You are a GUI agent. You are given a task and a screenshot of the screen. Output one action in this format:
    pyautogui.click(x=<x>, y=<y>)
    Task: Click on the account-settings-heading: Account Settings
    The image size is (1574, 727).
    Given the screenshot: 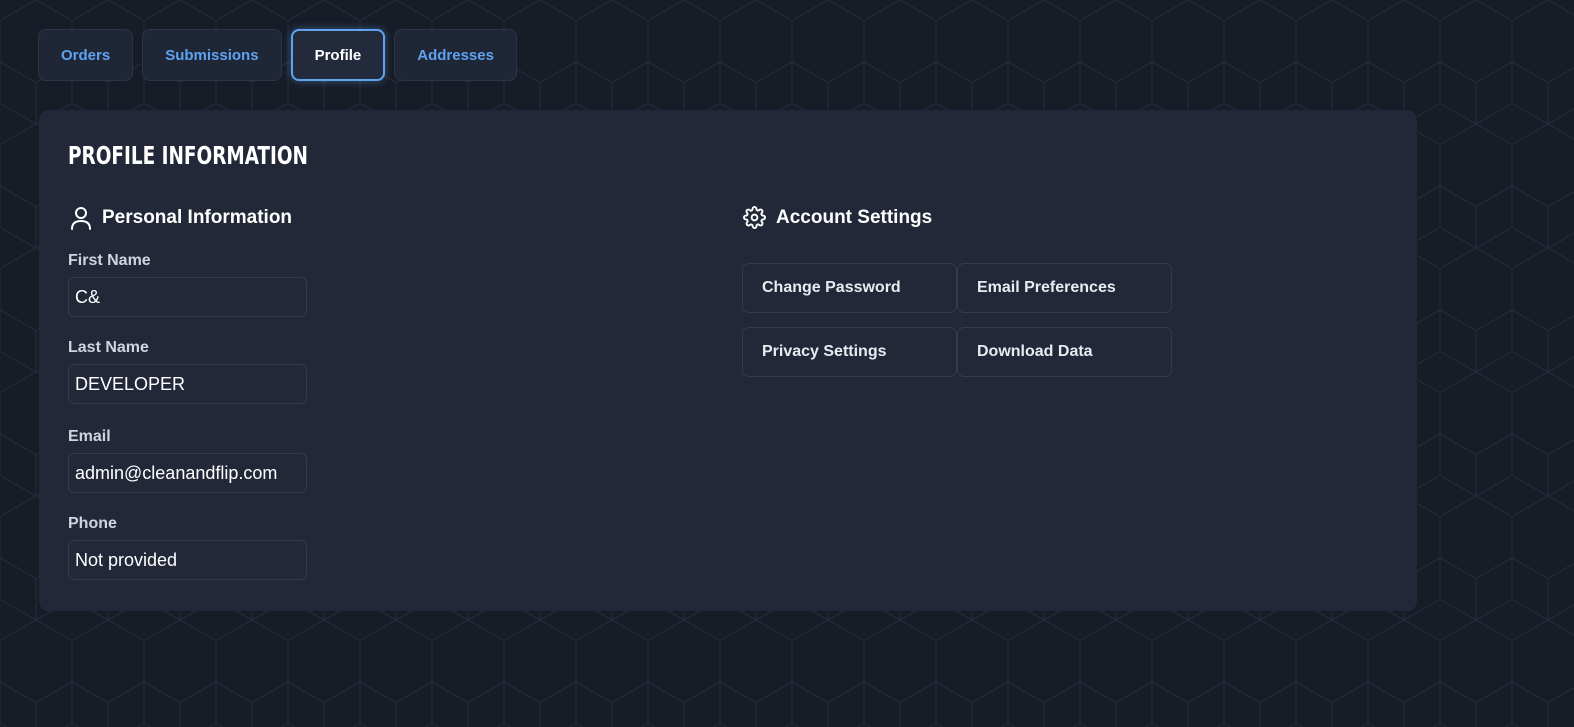 What is the action you would take?
    pyautogui.click(x=837, y=217)
    